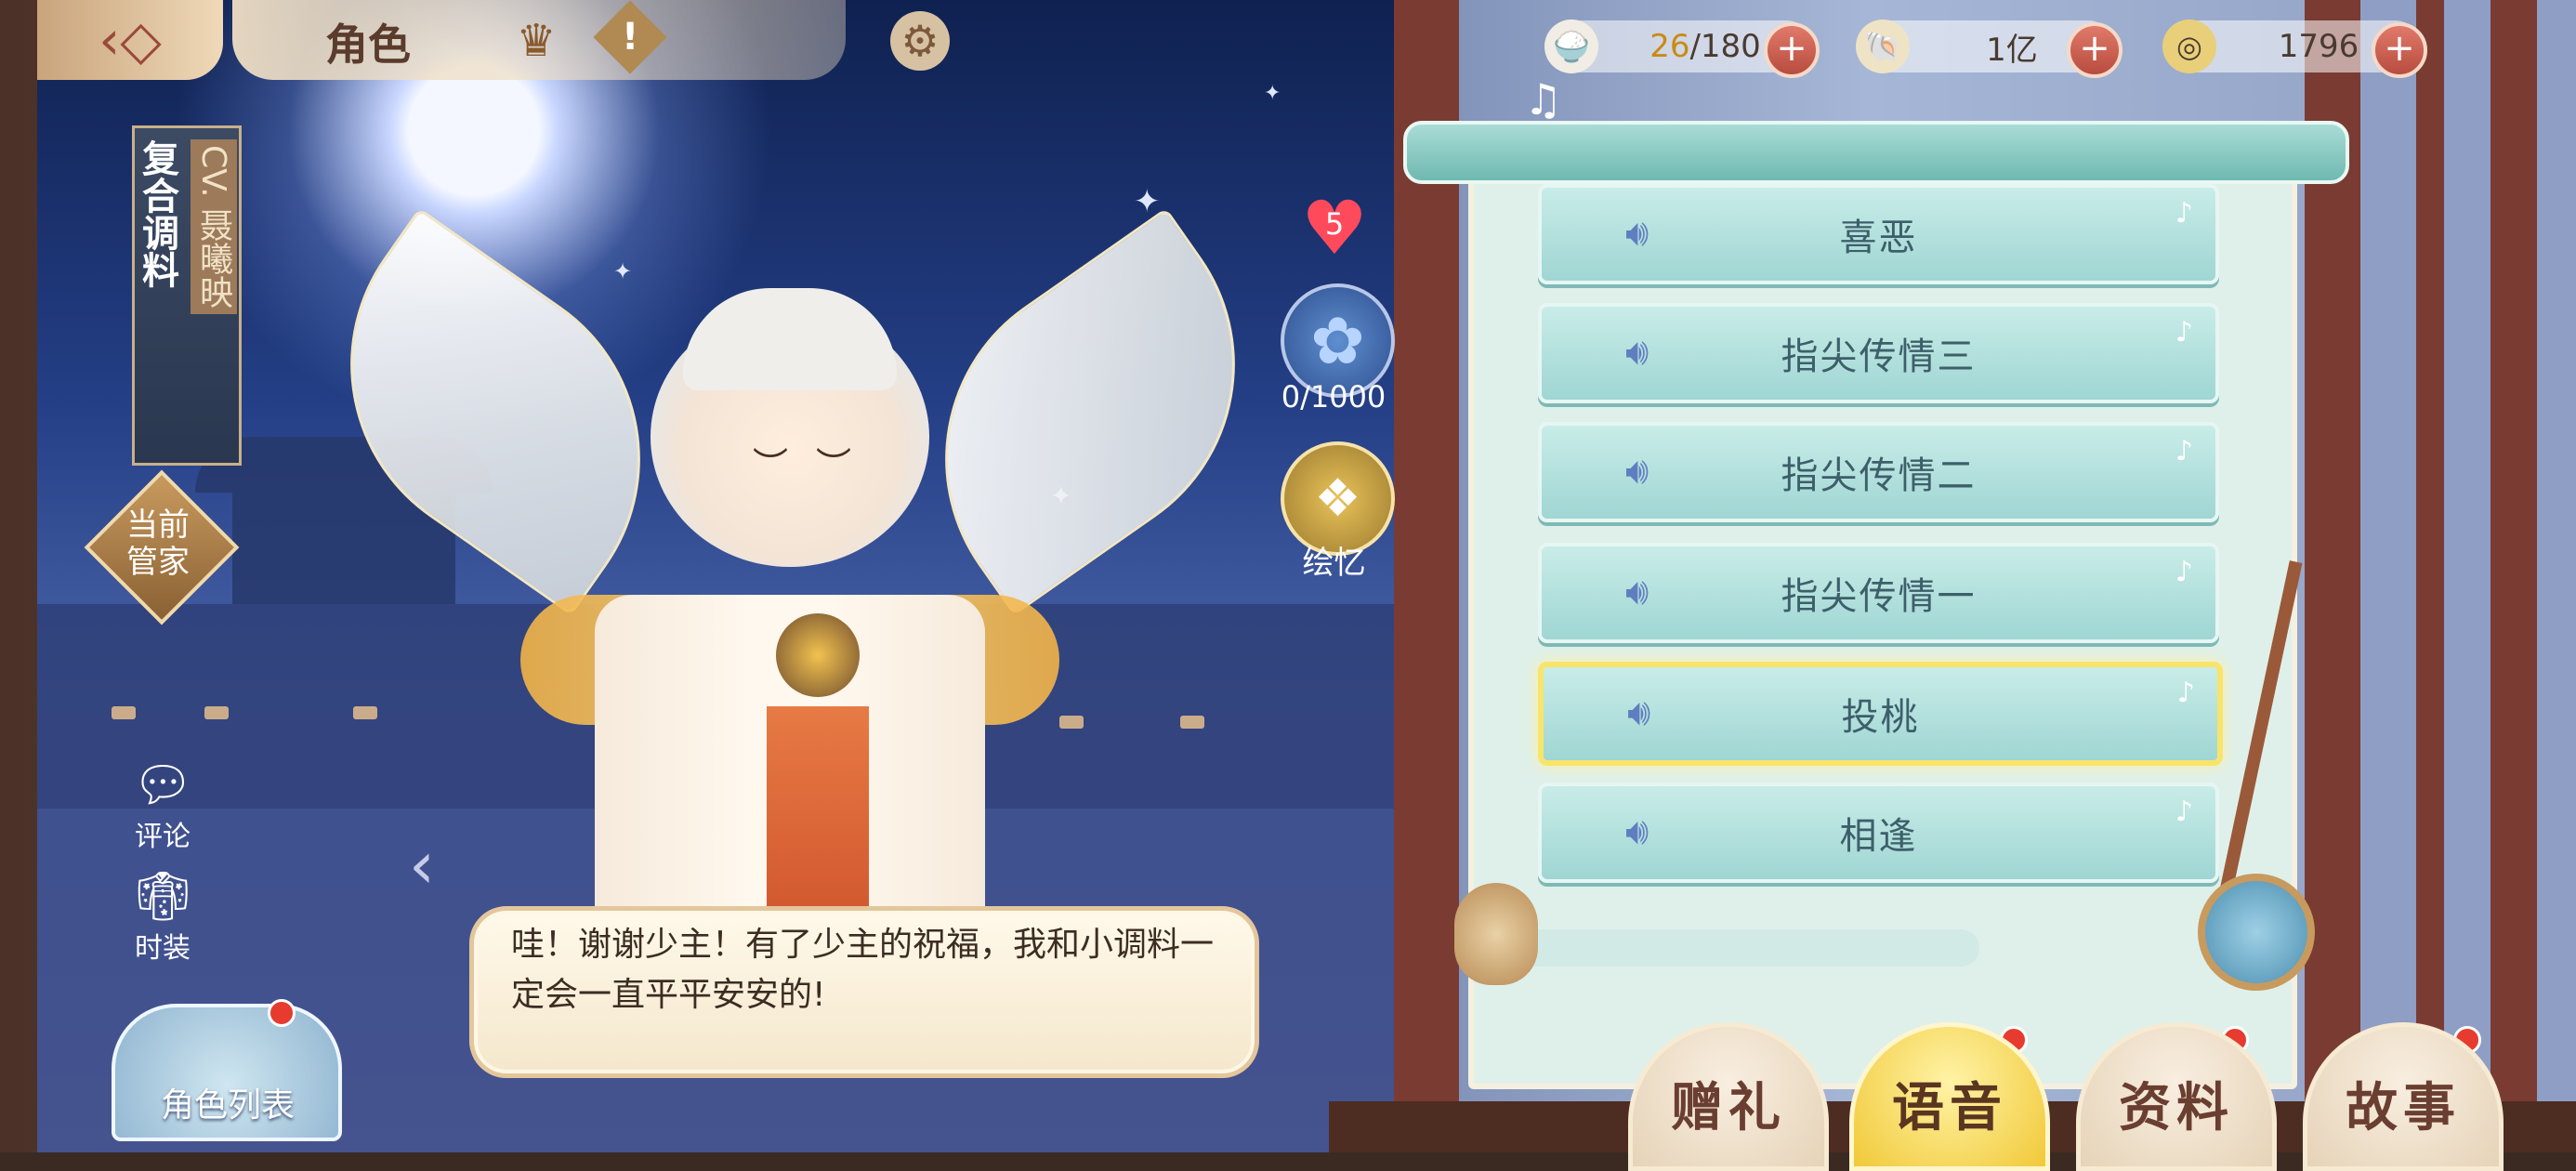 This screenshot has height=1171, width=2576. I want to click on rice-bowl-icon: 🍚, so click(1571, 47).